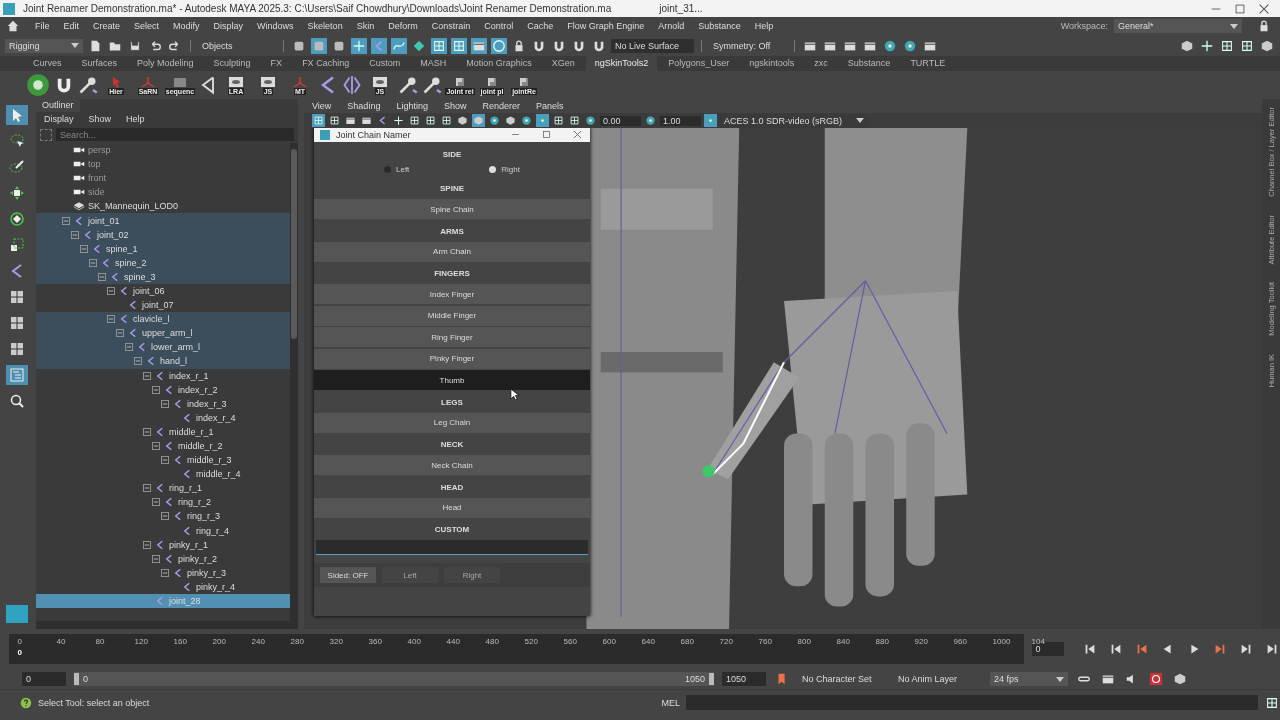 This screenshot has height=720, width=1280. Describe the element at coordinates (452, 251) in the screenshot. I see `chain-button: Arm Chain` at that location.